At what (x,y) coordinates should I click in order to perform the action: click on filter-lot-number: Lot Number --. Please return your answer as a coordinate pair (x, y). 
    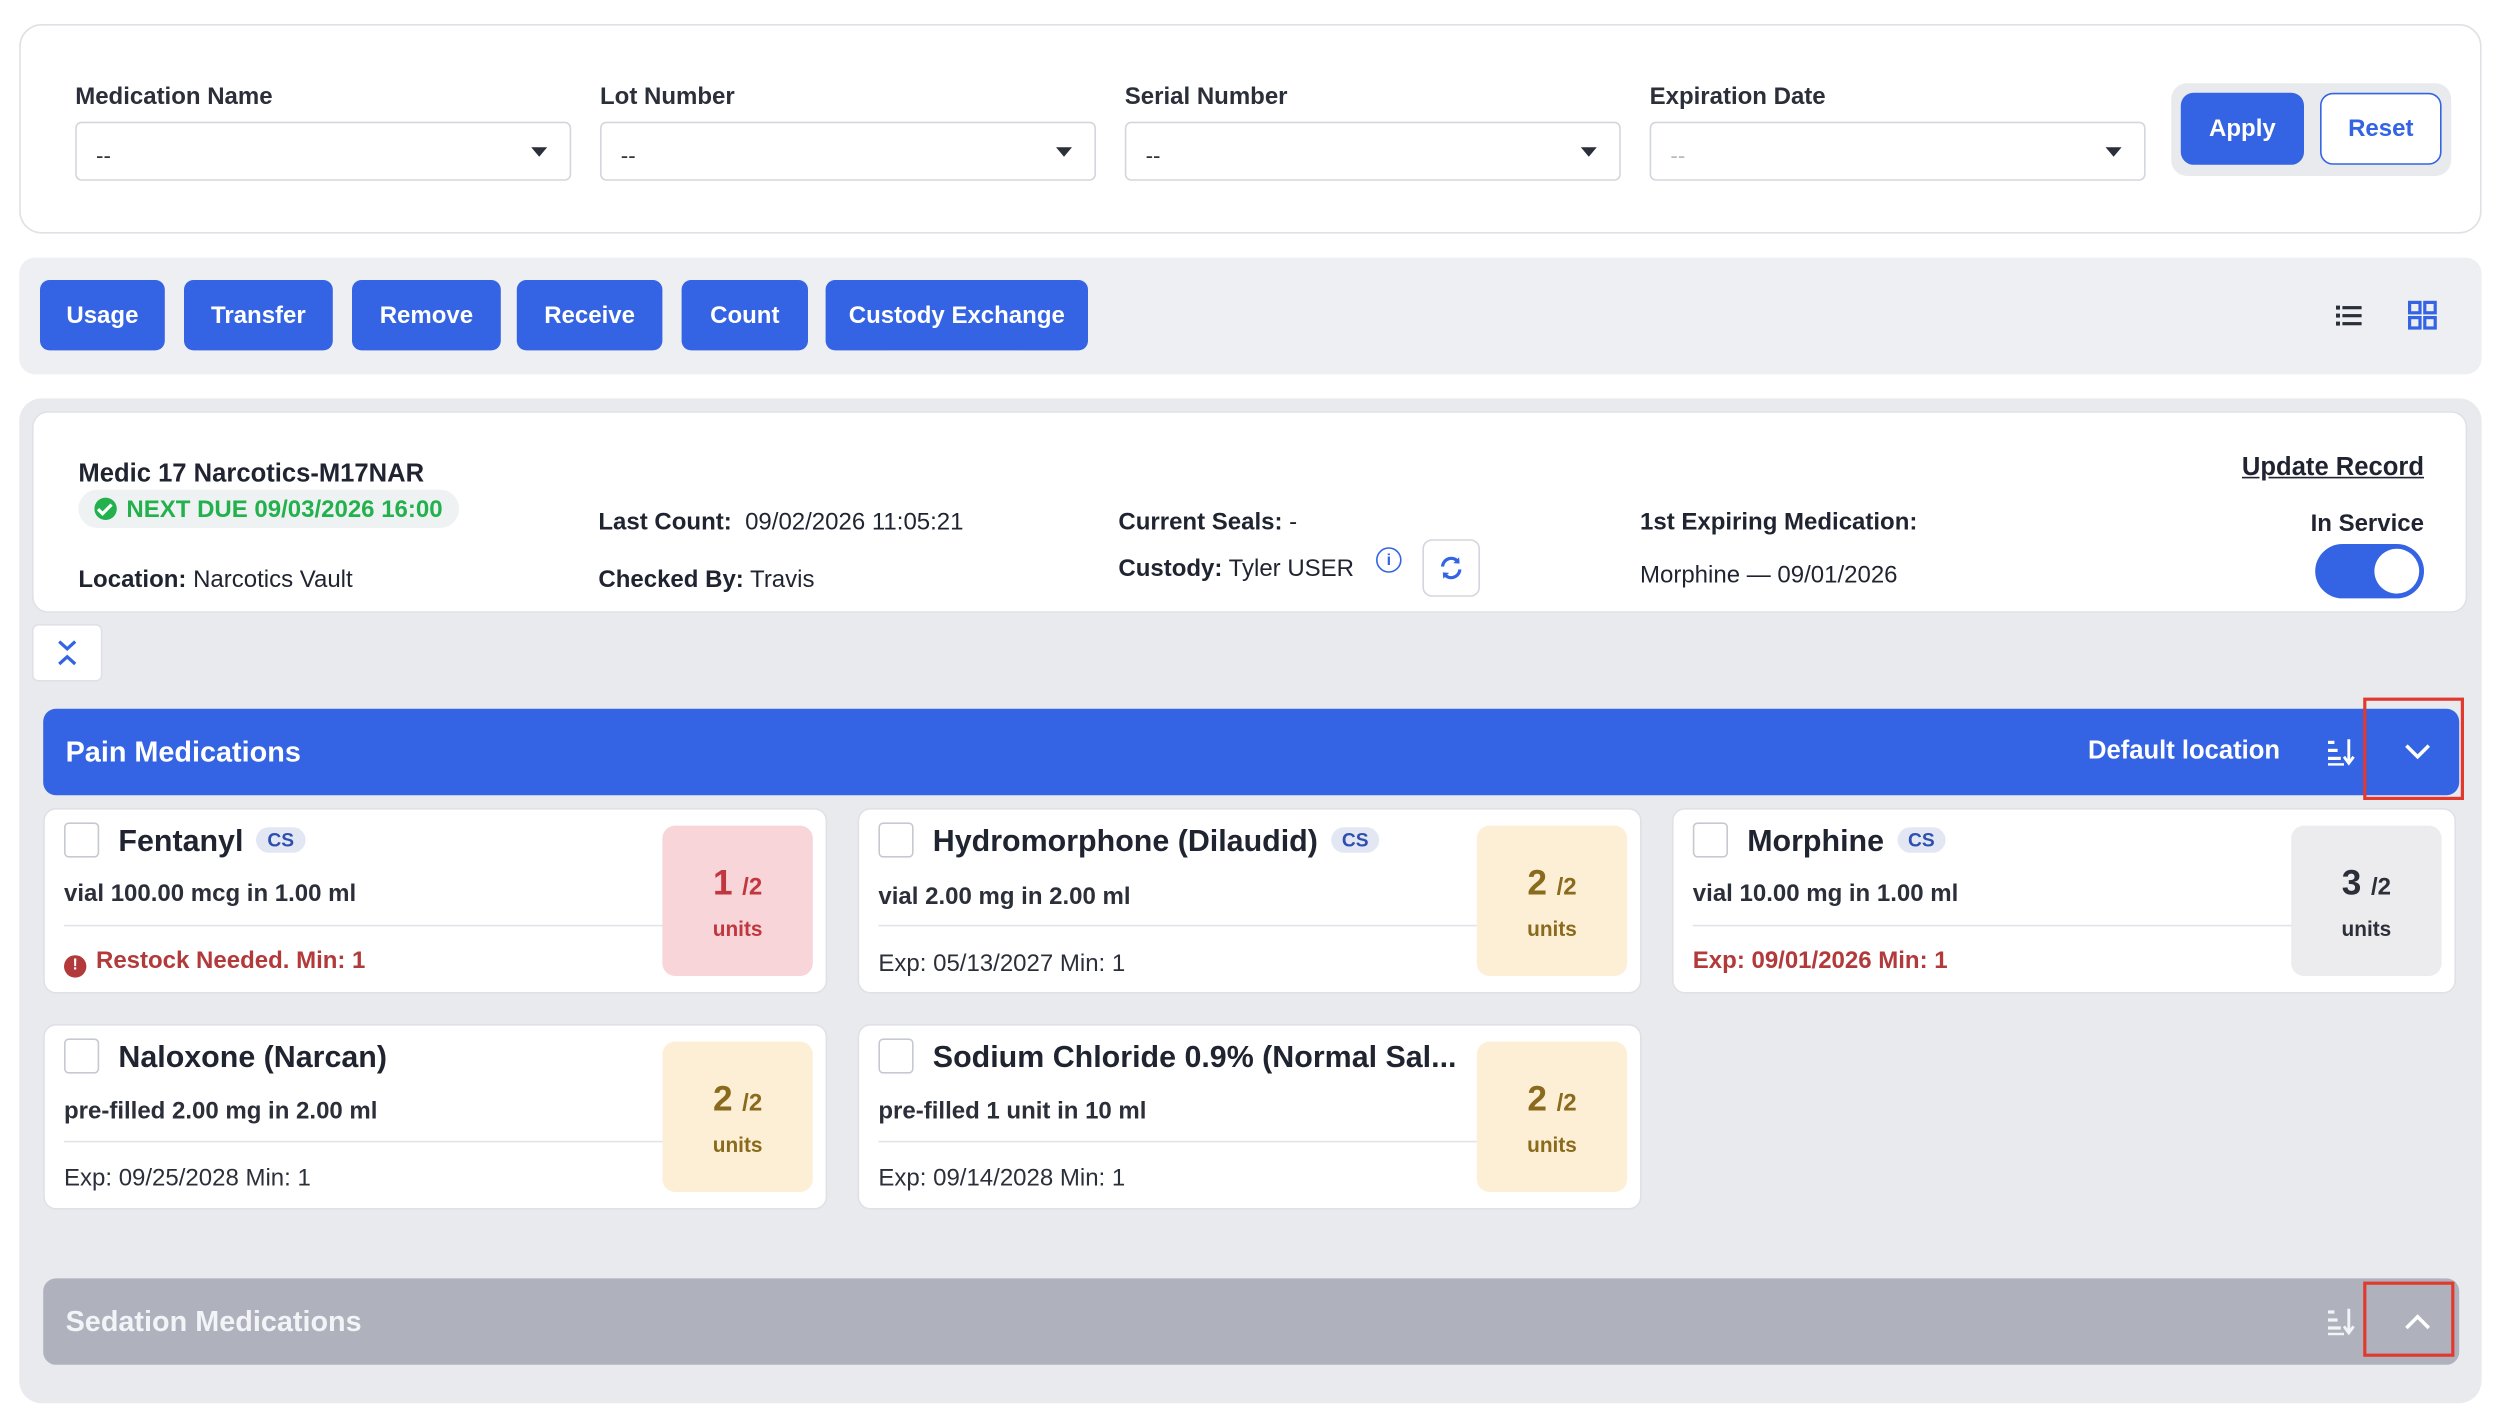
    Looking at the image, I should click on (848, 132).